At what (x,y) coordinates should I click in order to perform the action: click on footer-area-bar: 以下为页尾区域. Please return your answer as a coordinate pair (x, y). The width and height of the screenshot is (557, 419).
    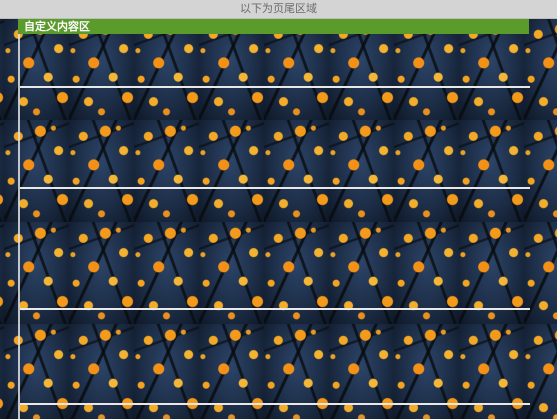
    Looking at the image, I should click on (278, 9).